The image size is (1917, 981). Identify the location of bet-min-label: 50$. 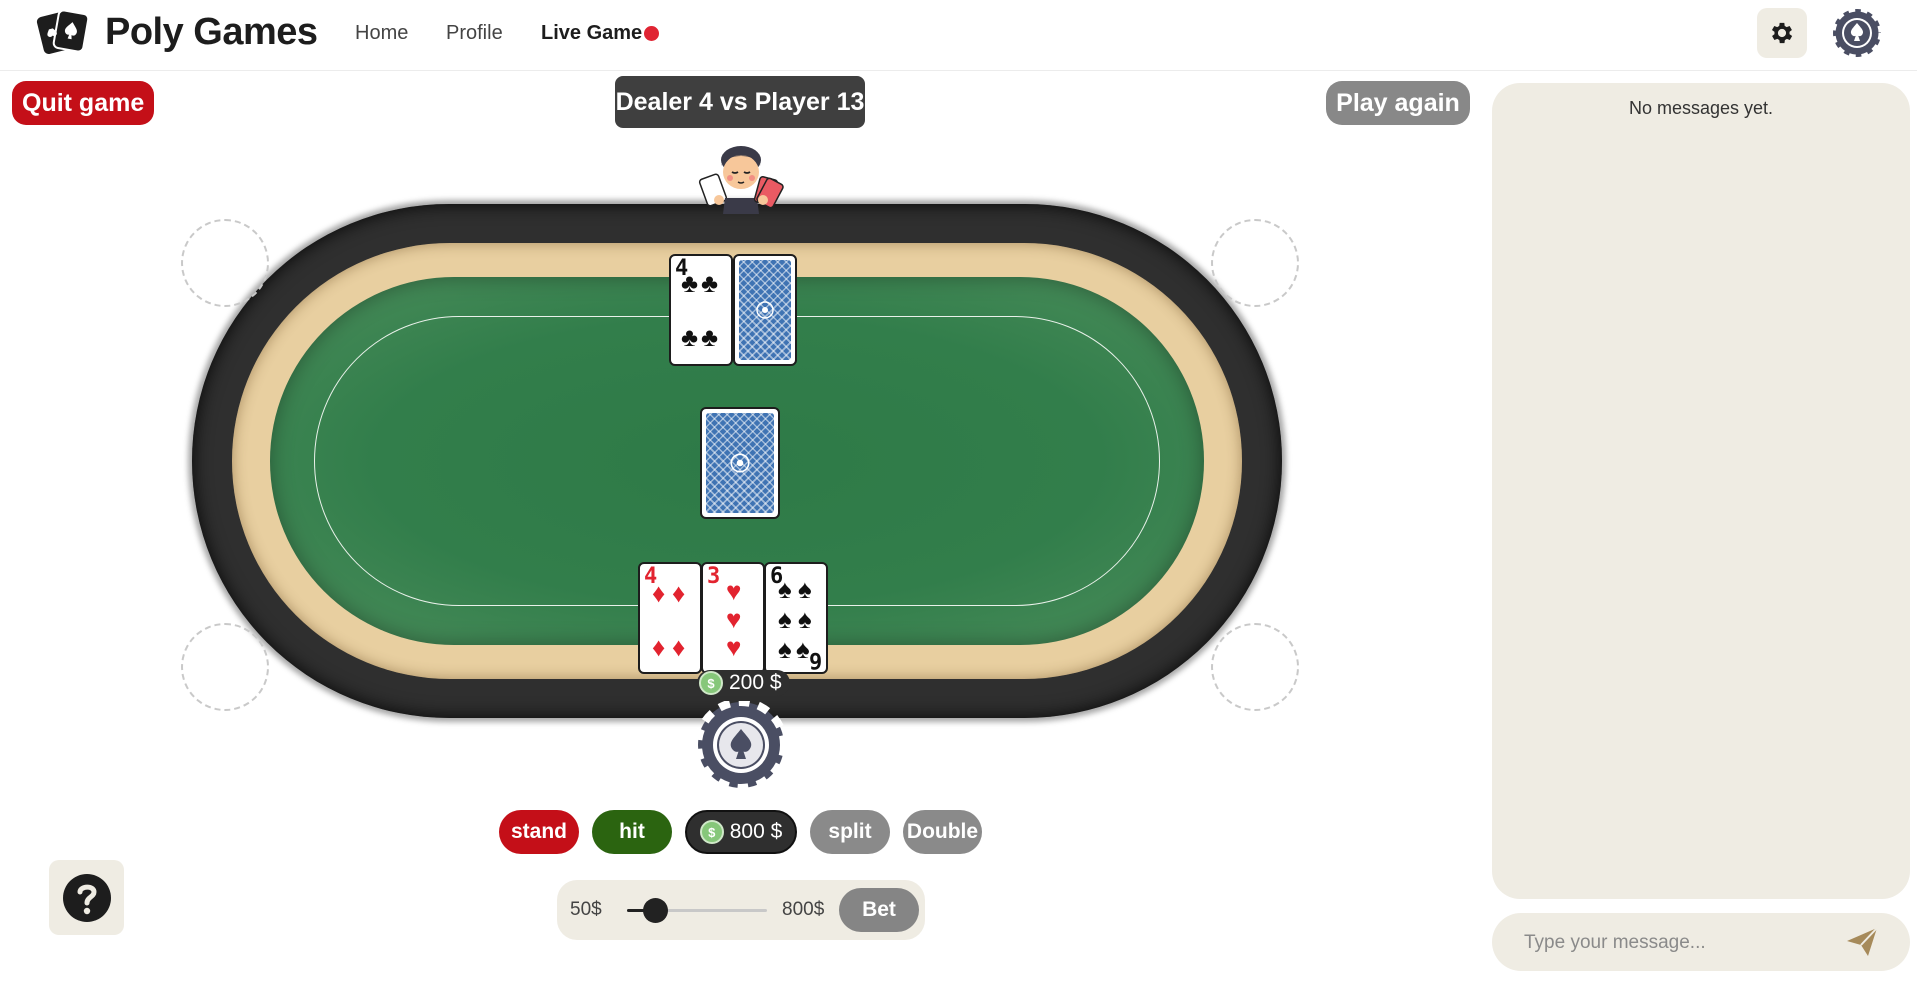
(586, 909).